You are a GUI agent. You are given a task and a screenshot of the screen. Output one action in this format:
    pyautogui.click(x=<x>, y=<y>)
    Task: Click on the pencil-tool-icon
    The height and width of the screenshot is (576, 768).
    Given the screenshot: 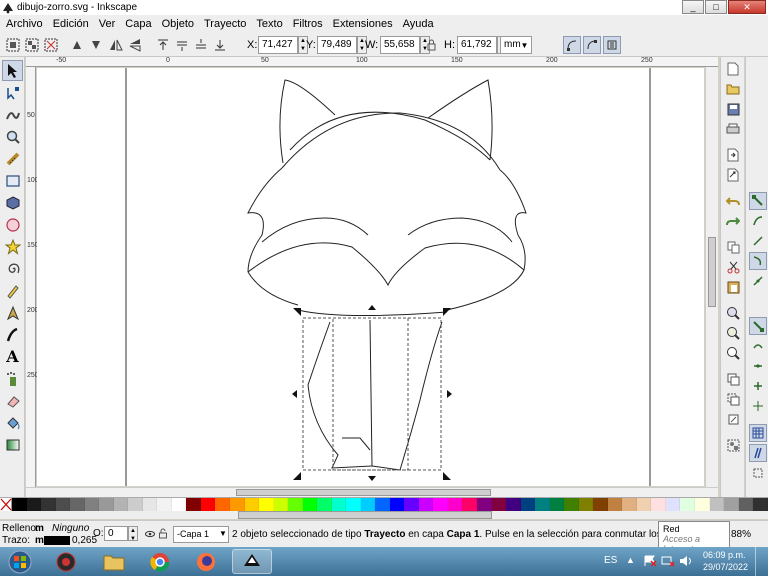 What is the action you would take?
    pyautogui.click(x=12, y=290)
    